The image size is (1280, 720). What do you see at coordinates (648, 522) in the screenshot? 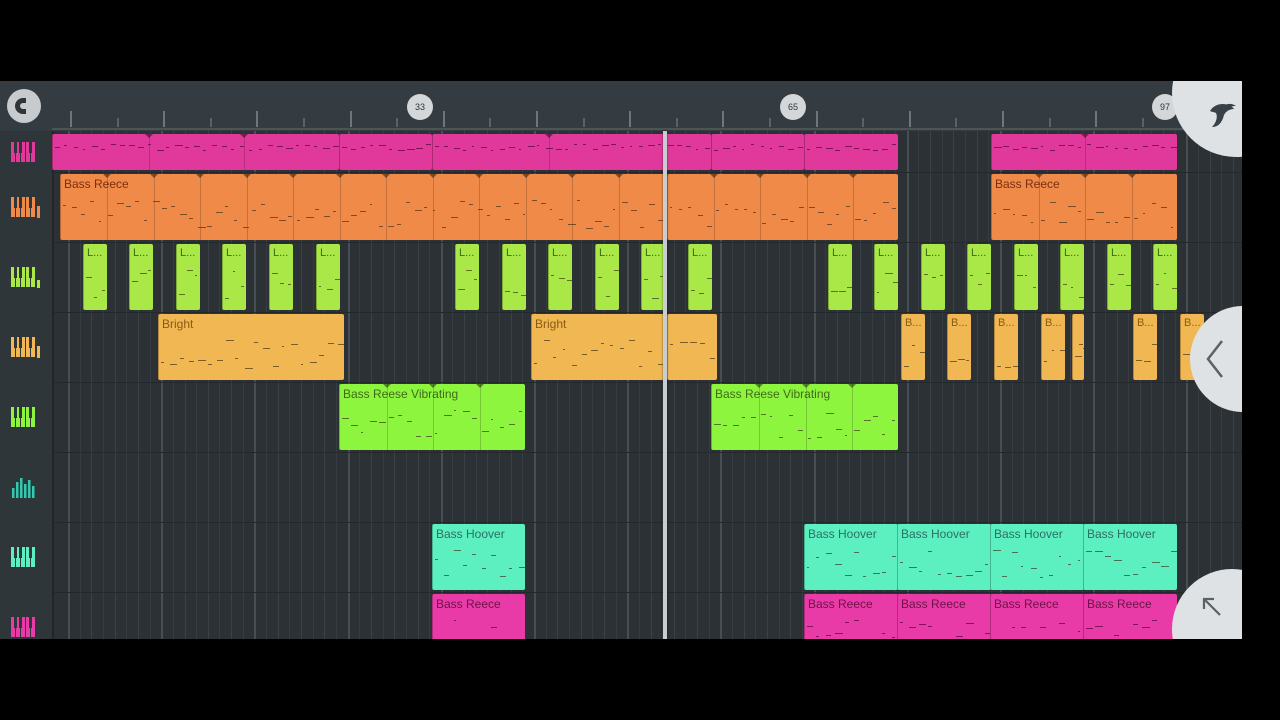
I see `track-separator` at bounding box center [648, 522].